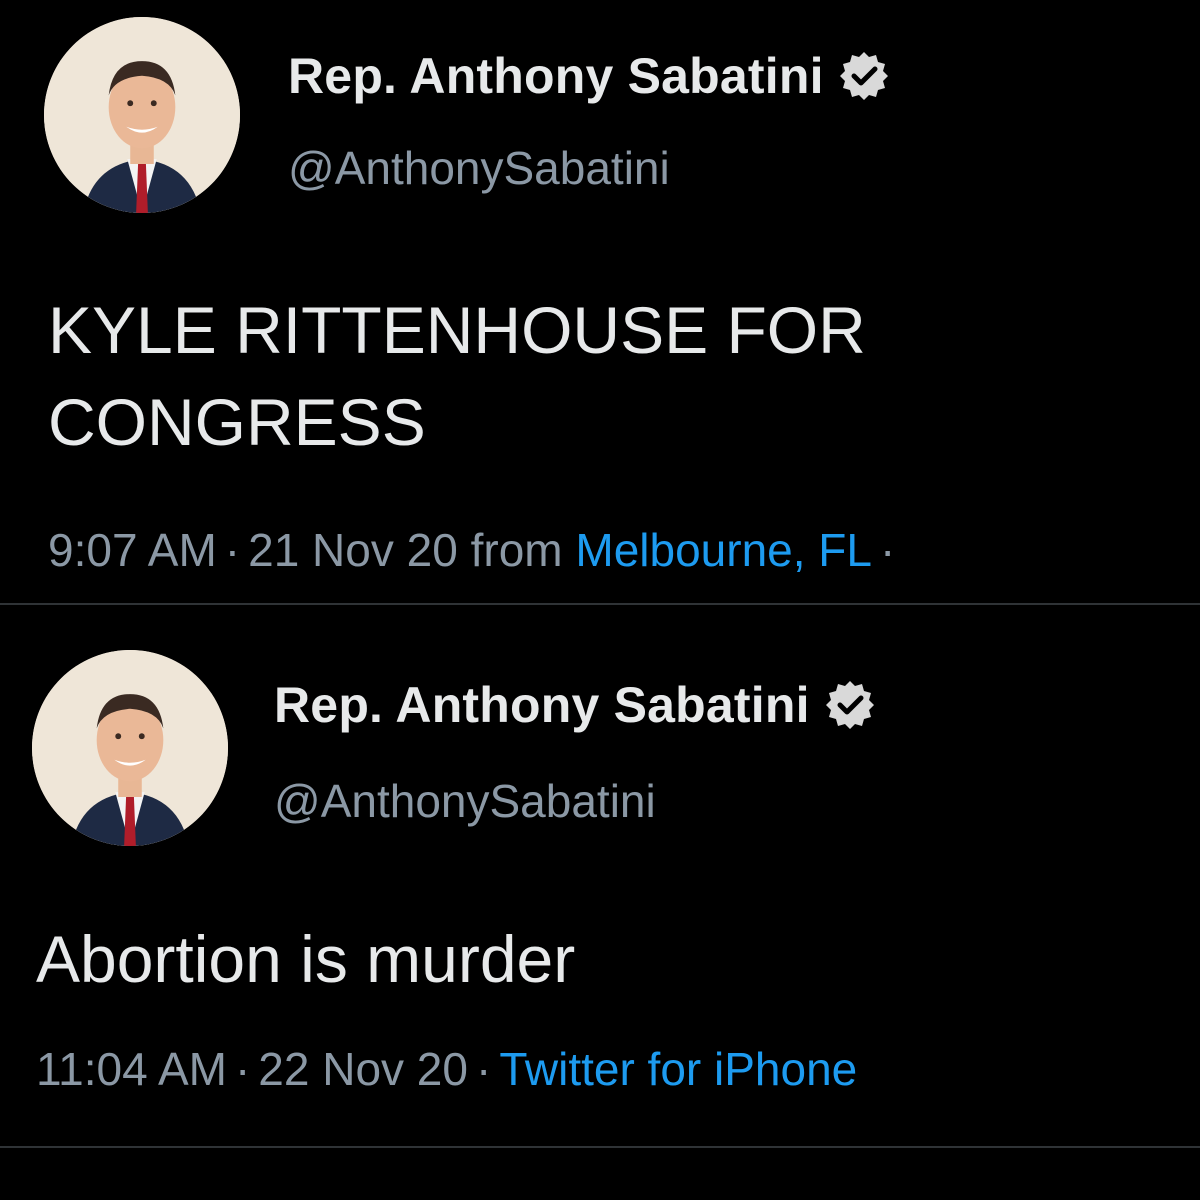  I want to click on tweet-date: 22 Nov 20, so click(363, 1069).